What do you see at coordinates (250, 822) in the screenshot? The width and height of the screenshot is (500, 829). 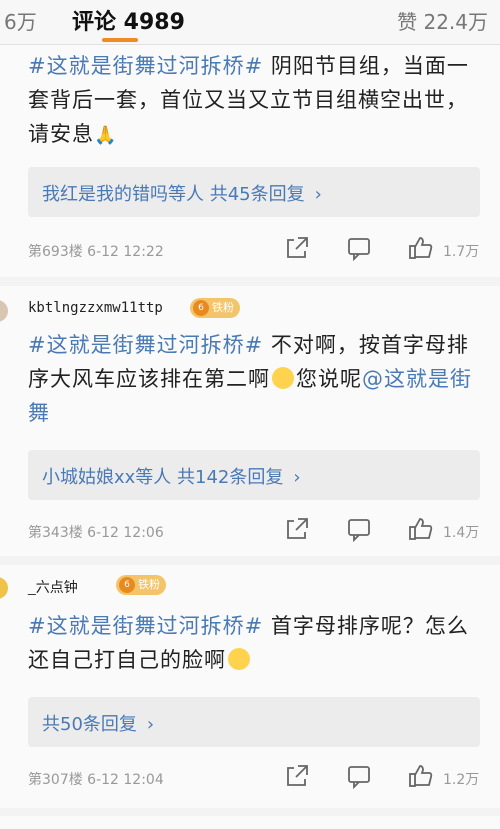 I see `next-comment-peek` at bounding box center [250, 822].